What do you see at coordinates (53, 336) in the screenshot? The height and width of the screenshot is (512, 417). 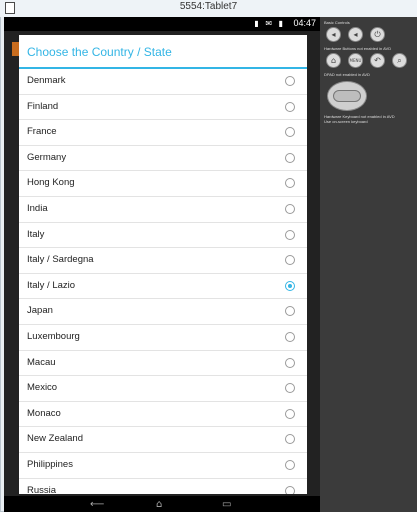 I see `list-item-label: Luxembourg` at bounding box center [53, 336].